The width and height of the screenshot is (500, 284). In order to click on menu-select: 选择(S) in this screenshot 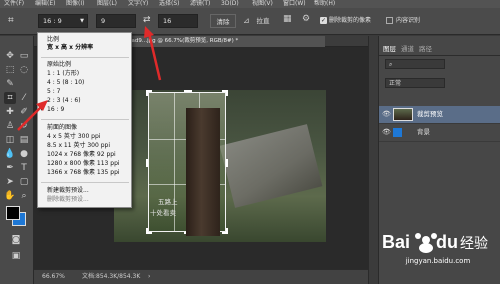, I will do `click(169, 4)`.